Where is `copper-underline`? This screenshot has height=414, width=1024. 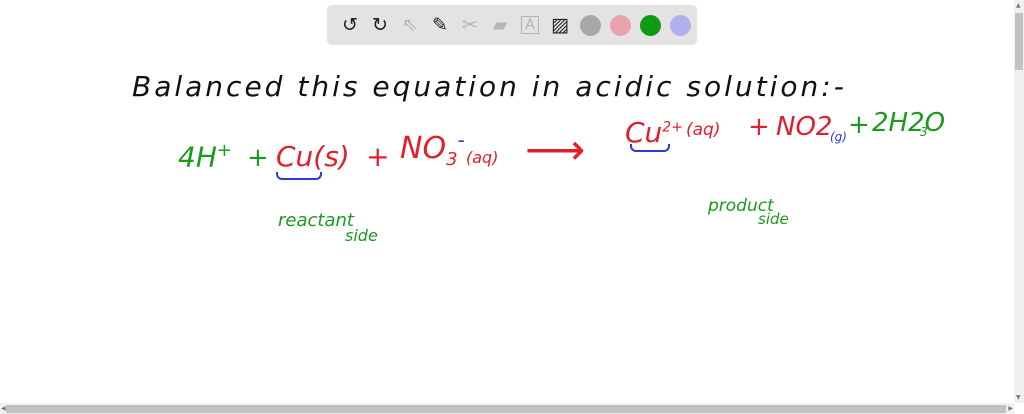
copper-underline is located at coordinates (299, 176).